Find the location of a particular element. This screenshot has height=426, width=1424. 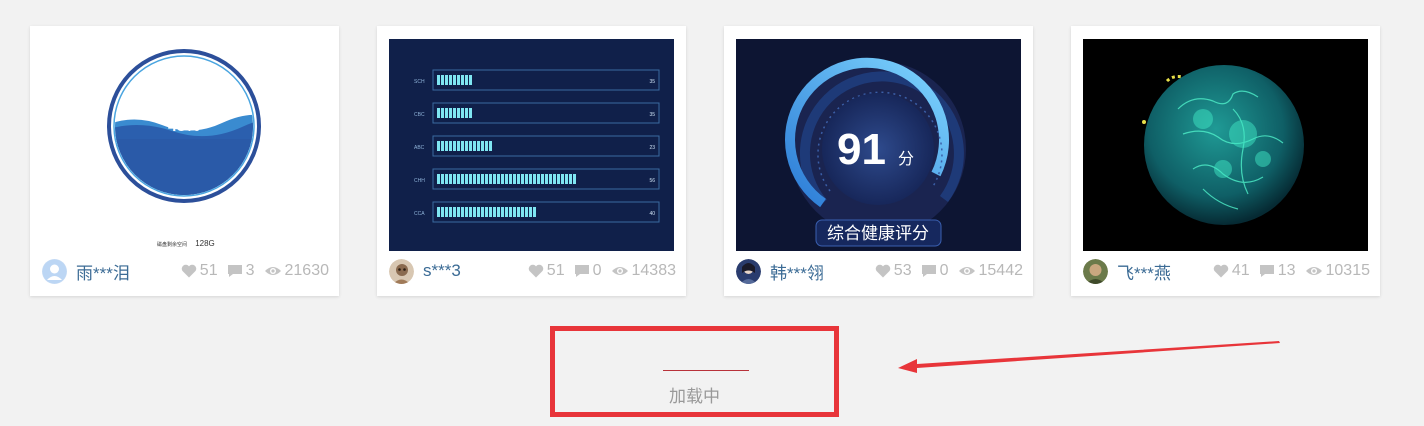

bar-row: CBC 35 is located at coordinates (537, 113).